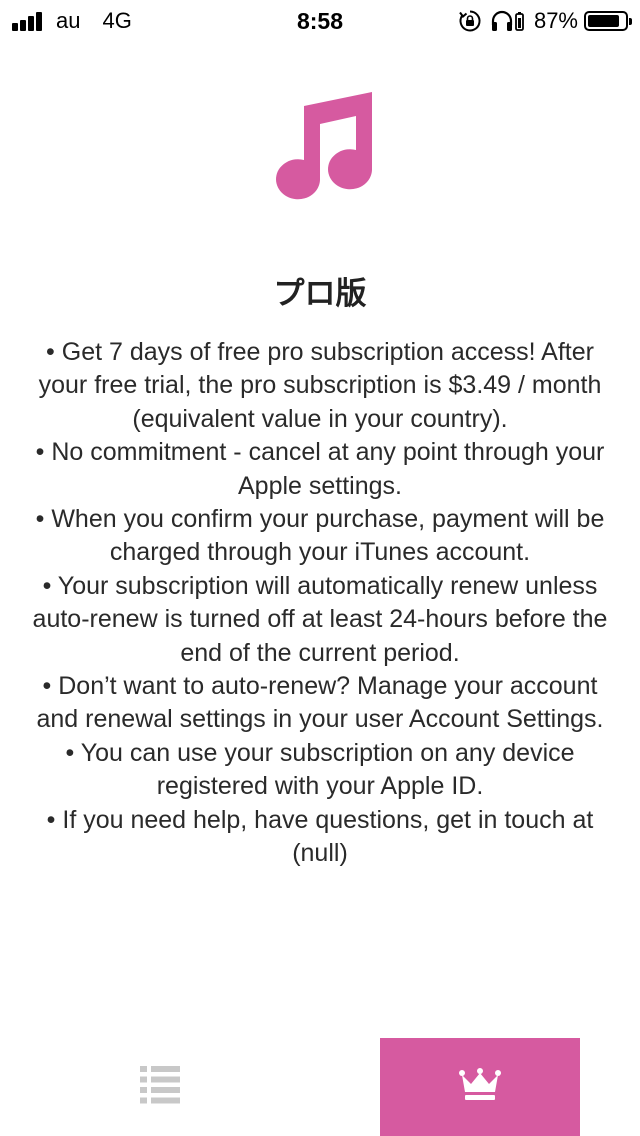  What do you see at coordinates (604, 21) in the screenshot?
I see `battery-level-fill` at bounding box center [604, 21].